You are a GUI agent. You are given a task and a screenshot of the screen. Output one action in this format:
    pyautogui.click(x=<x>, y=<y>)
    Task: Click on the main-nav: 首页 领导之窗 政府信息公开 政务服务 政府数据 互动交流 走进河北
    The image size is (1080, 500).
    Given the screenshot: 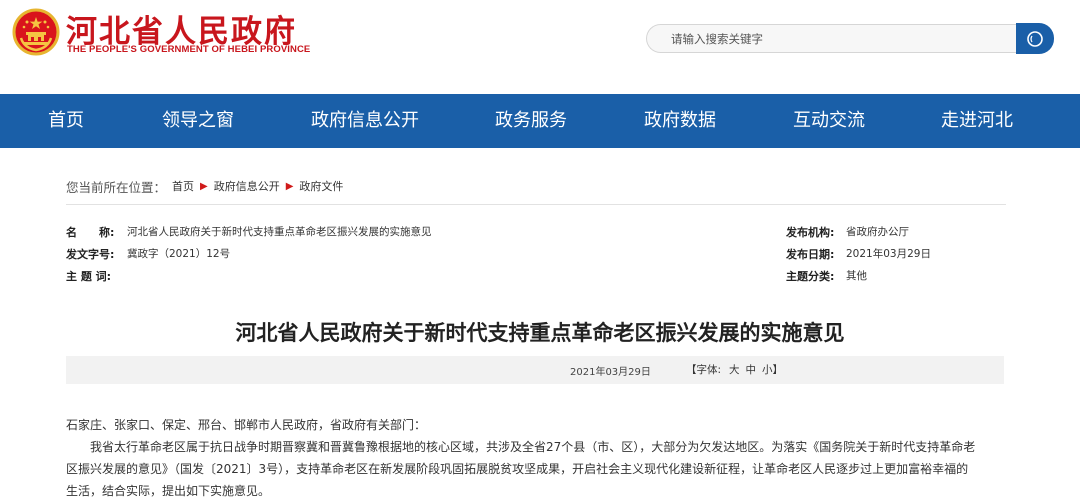 What is the action you would take?
    pyautogui.click(x=540, y=121)
    